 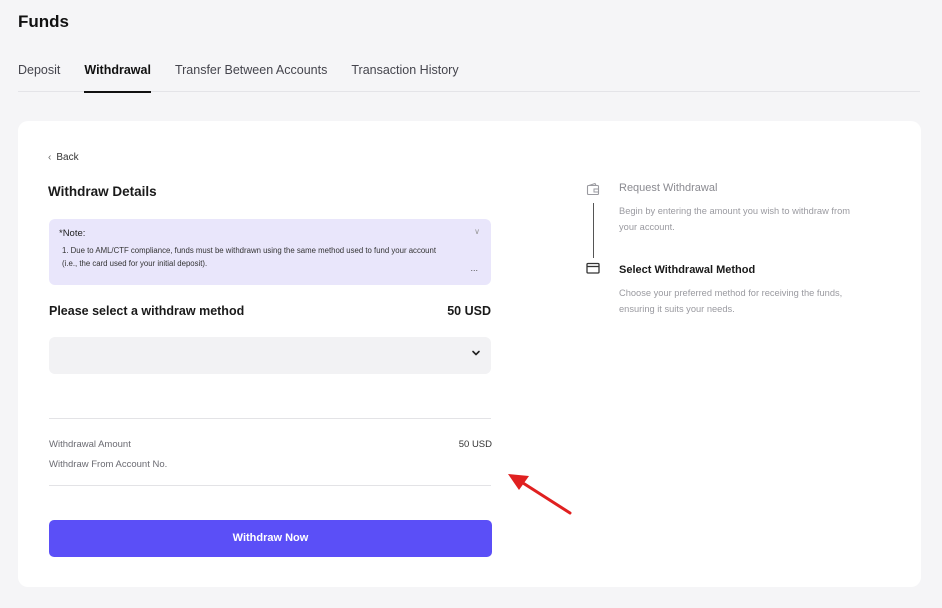 I want to click on section-title: Withdraw Details, so click(x=102, y=191).